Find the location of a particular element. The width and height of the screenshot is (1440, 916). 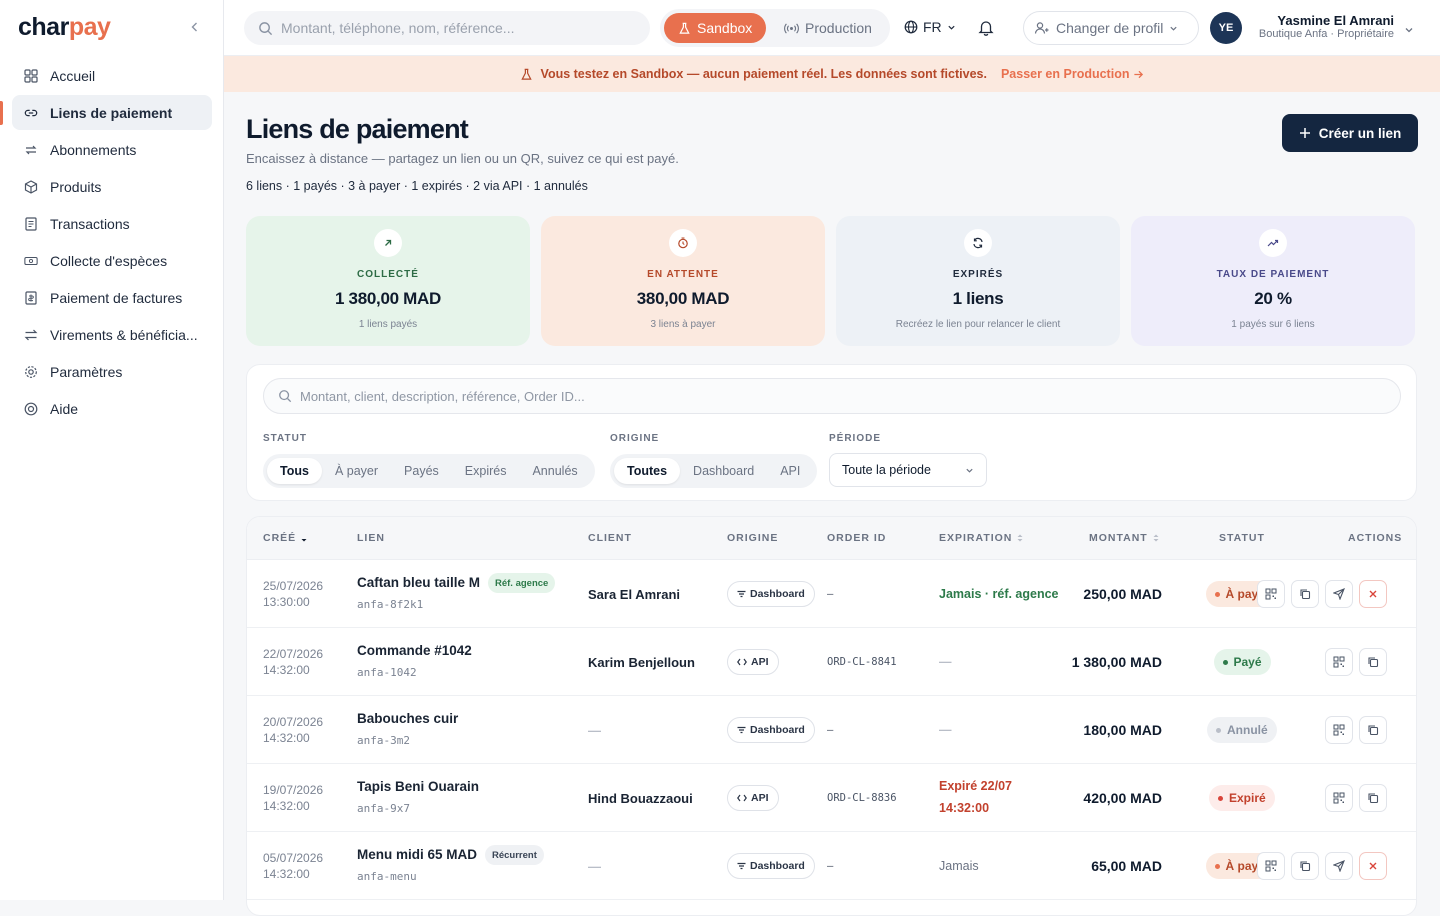

chevron-down-icon is located at coordinates (951, 27).